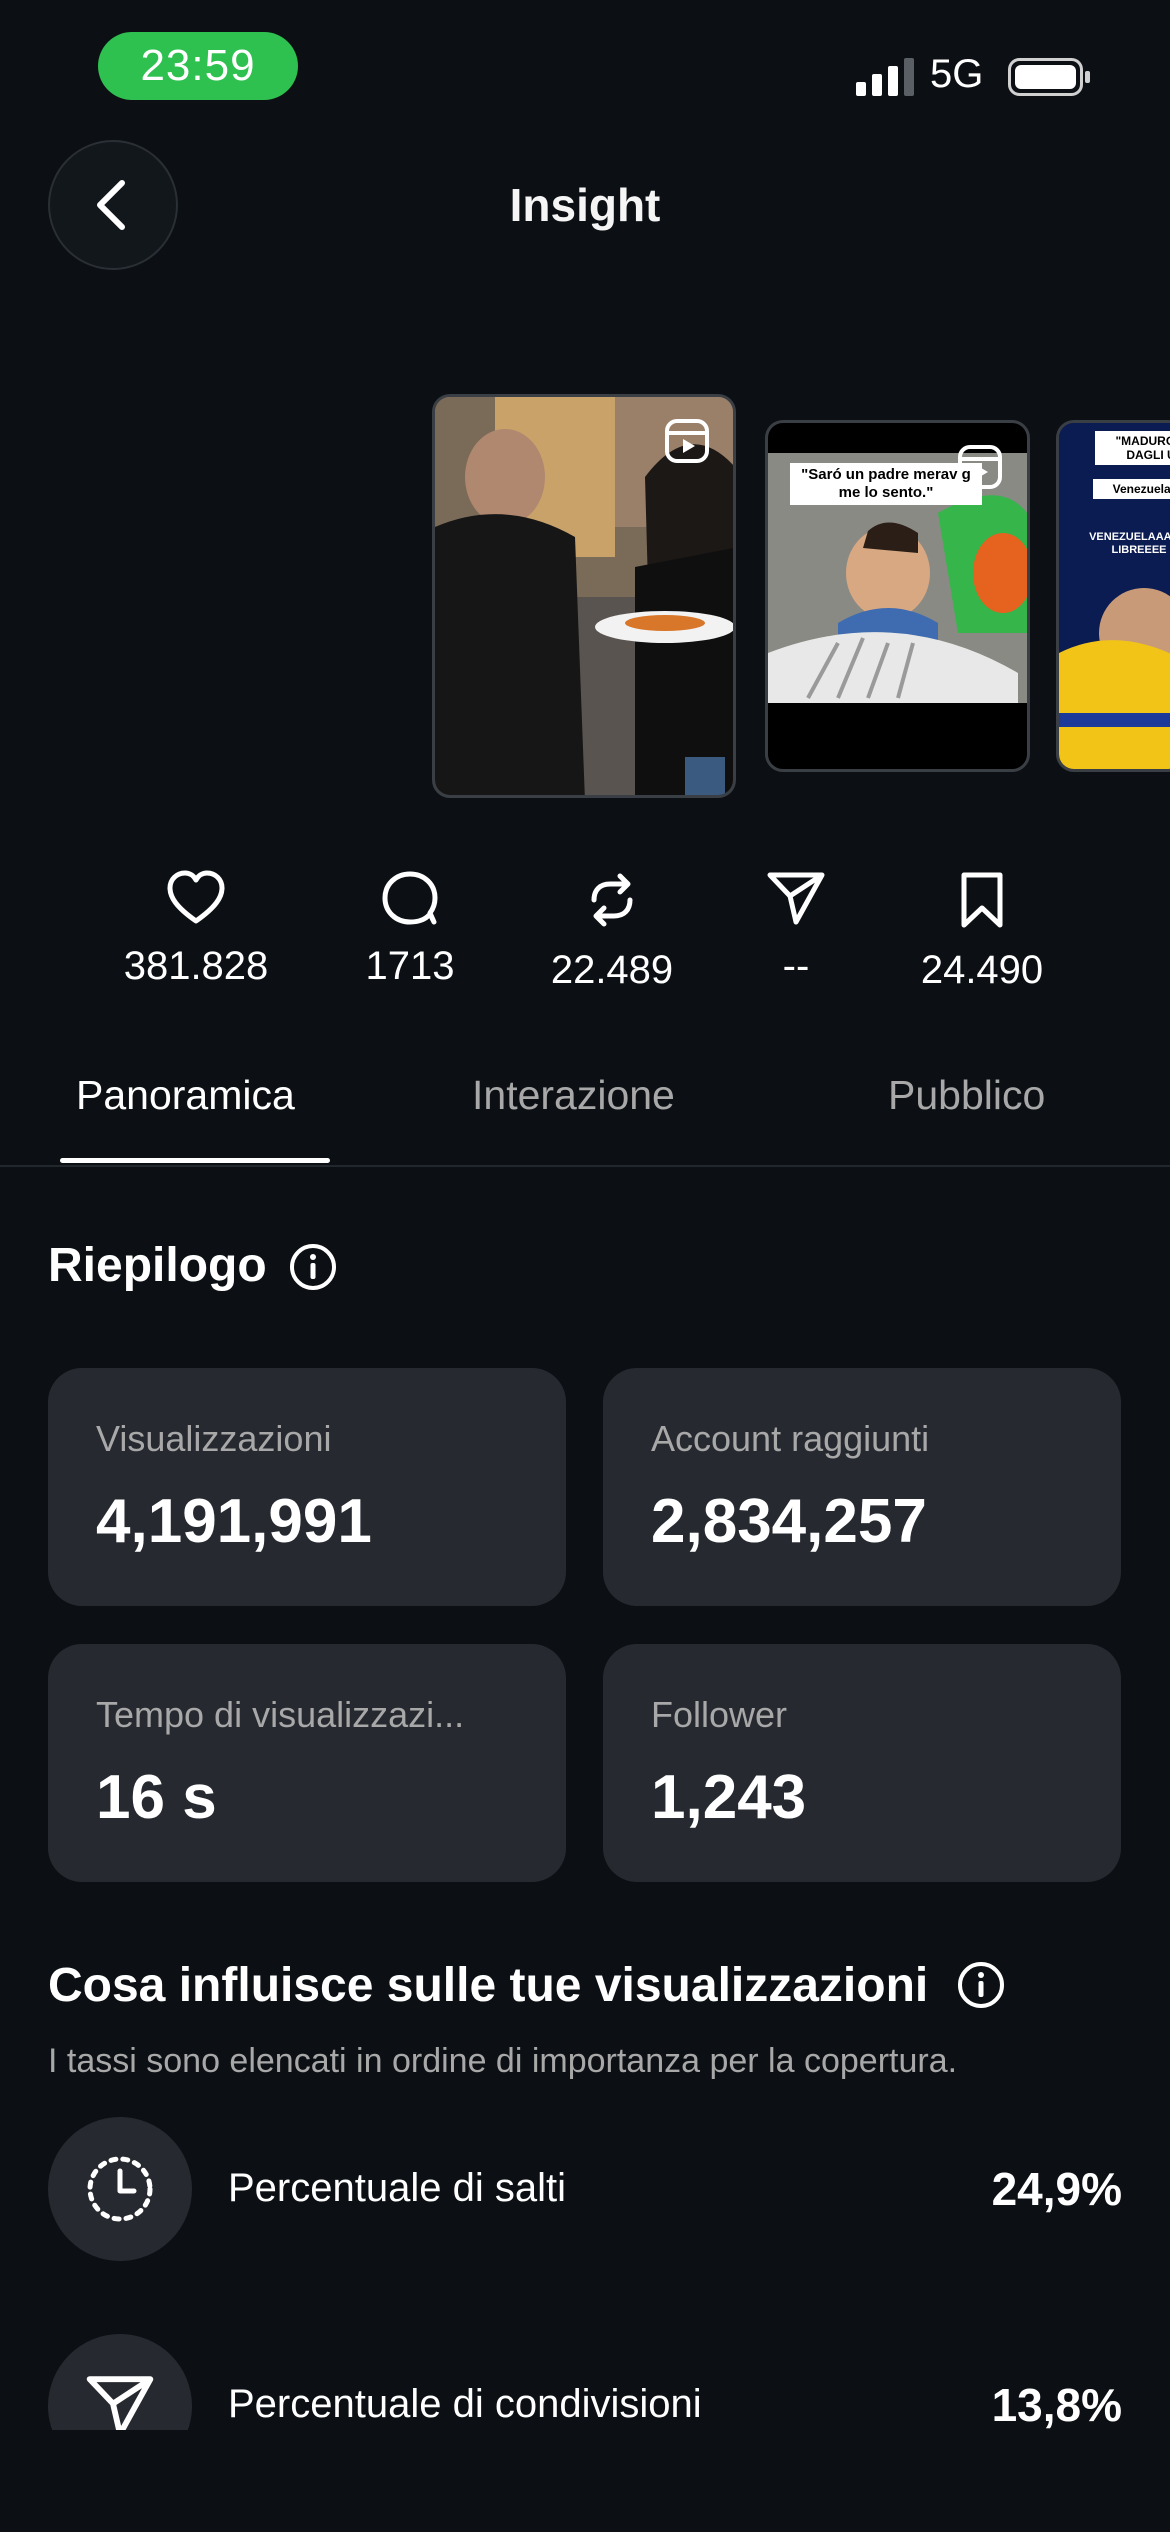  I want to click on battery-icon, so click(1049, 77).